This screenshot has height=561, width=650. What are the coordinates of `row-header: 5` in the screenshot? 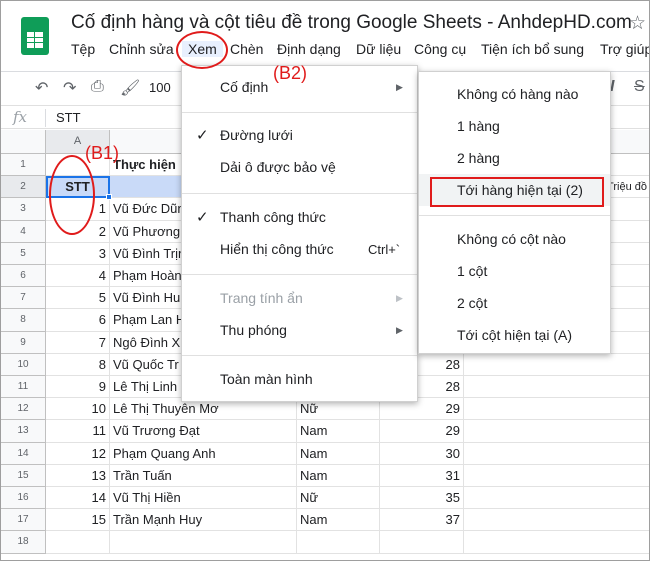 It's located at (23, 253).